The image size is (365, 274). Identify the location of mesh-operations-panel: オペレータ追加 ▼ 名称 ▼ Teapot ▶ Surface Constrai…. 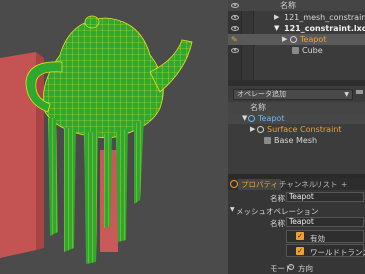
(296, 130).